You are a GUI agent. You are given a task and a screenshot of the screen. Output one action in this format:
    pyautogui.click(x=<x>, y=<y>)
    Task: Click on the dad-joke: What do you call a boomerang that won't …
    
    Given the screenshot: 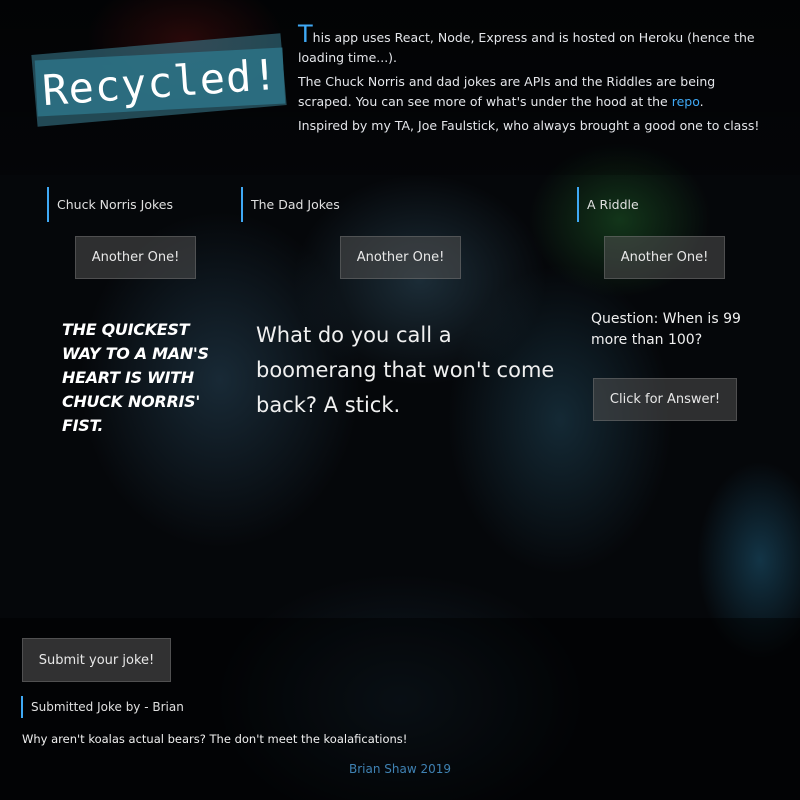 What is the action you would take?
    pyautogui.click(x=405, y=370)
    